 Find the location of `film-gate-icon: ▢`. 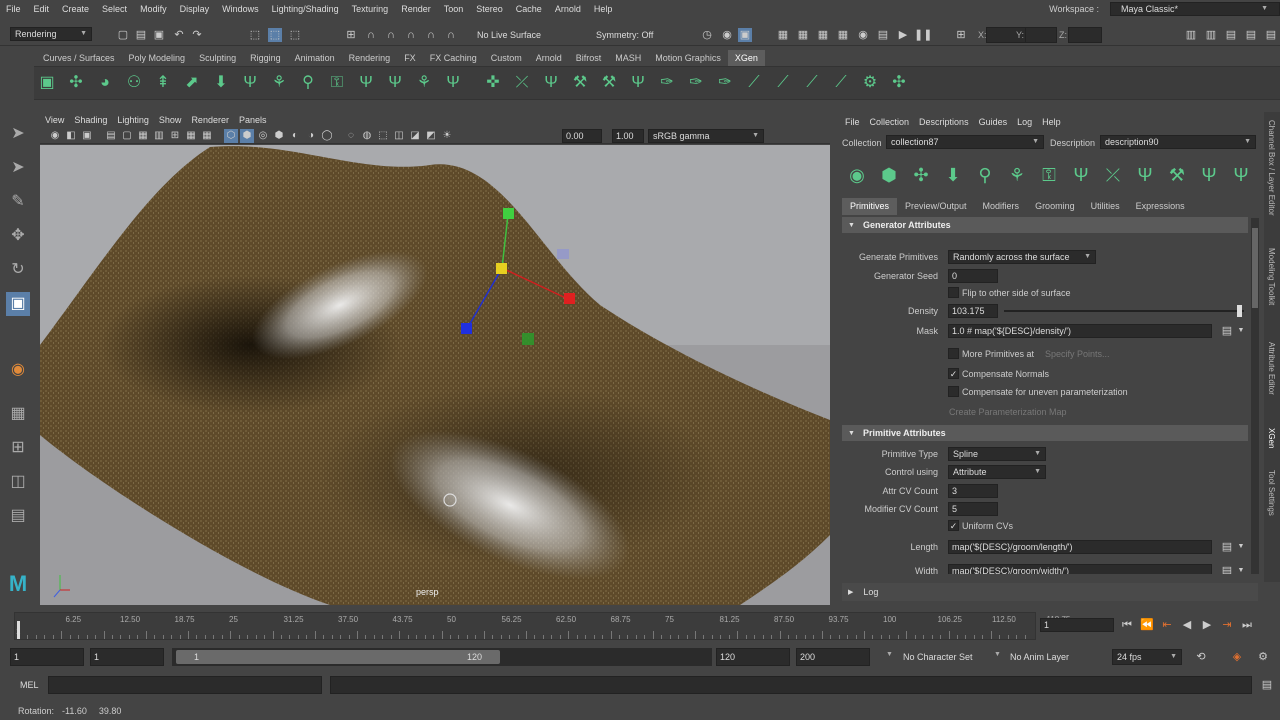

film-gate-icon: ▢ is located at coordinates (127, 136).